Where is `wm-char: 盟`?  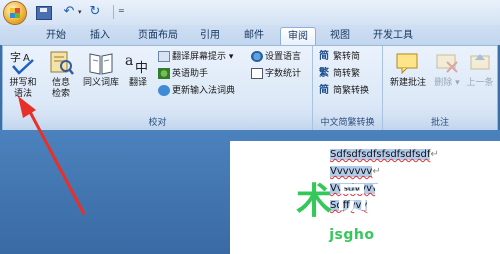
wm-char: 盟 is located at coordinates (429, 201).